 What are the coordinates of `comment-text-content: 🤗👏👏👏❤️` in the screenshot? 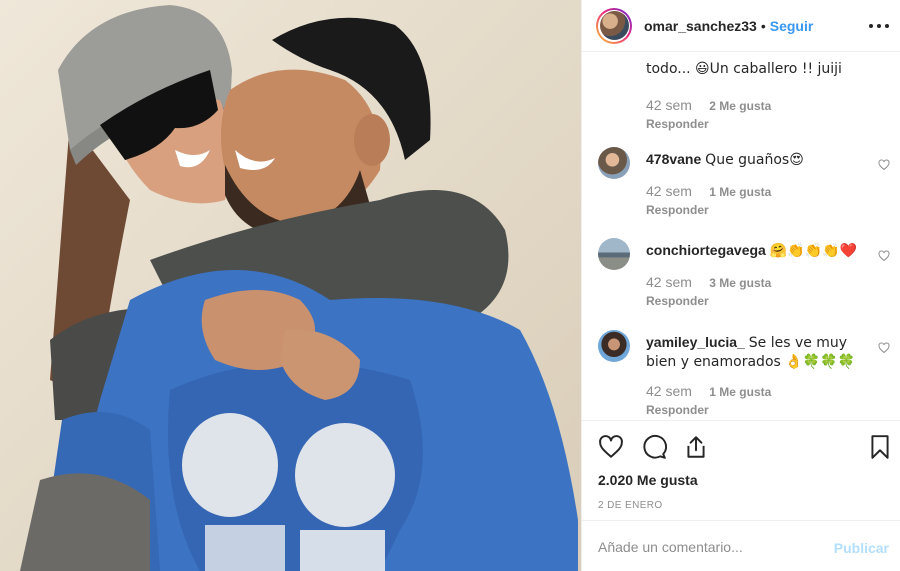 It's located at (813, 251).